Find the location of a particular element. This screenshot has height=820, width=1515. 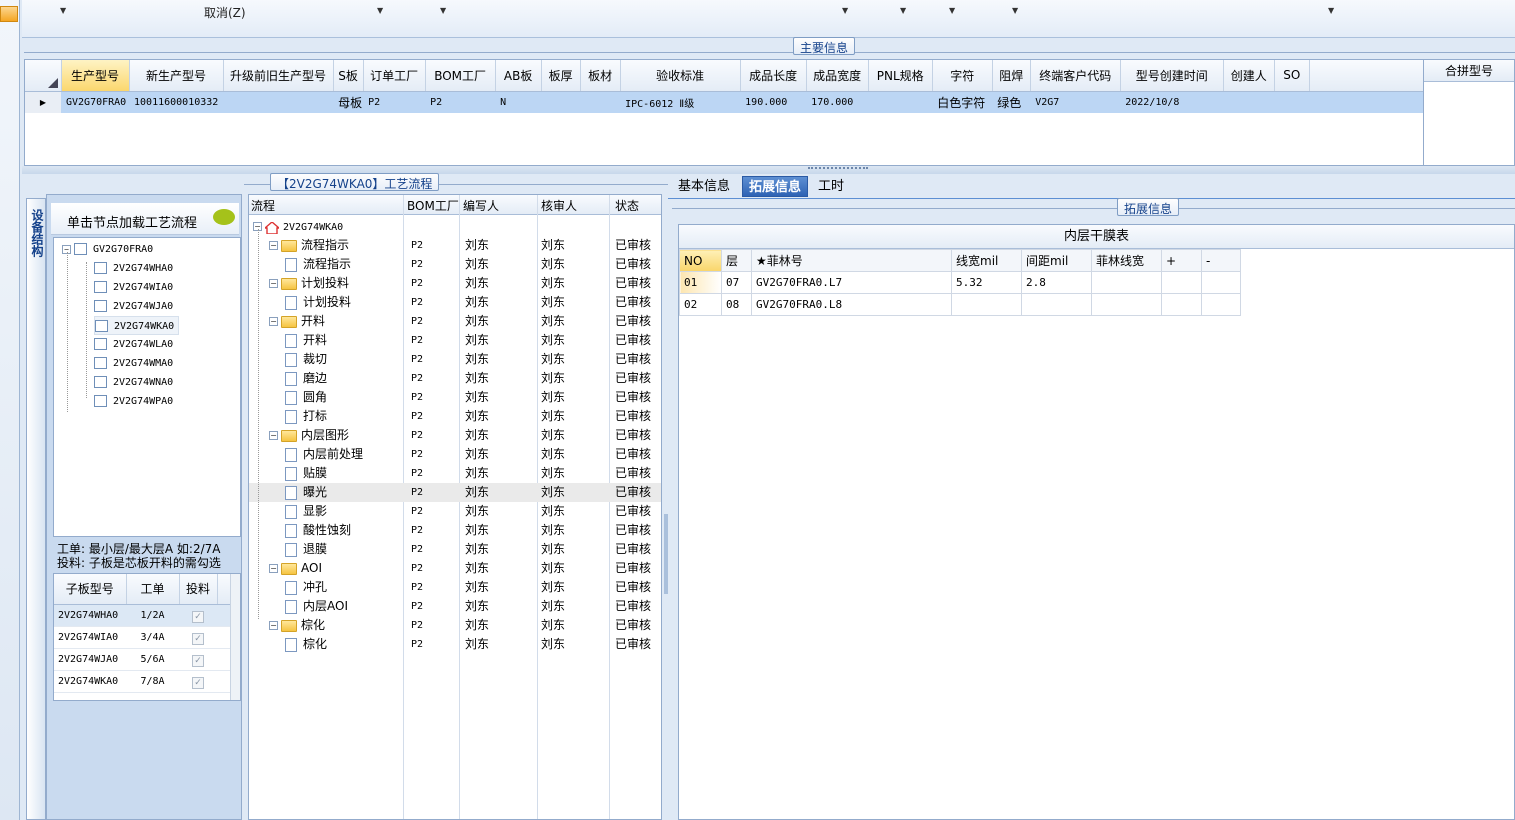

row-indicator-icon: ▶ is located at coordinates (43, 102).